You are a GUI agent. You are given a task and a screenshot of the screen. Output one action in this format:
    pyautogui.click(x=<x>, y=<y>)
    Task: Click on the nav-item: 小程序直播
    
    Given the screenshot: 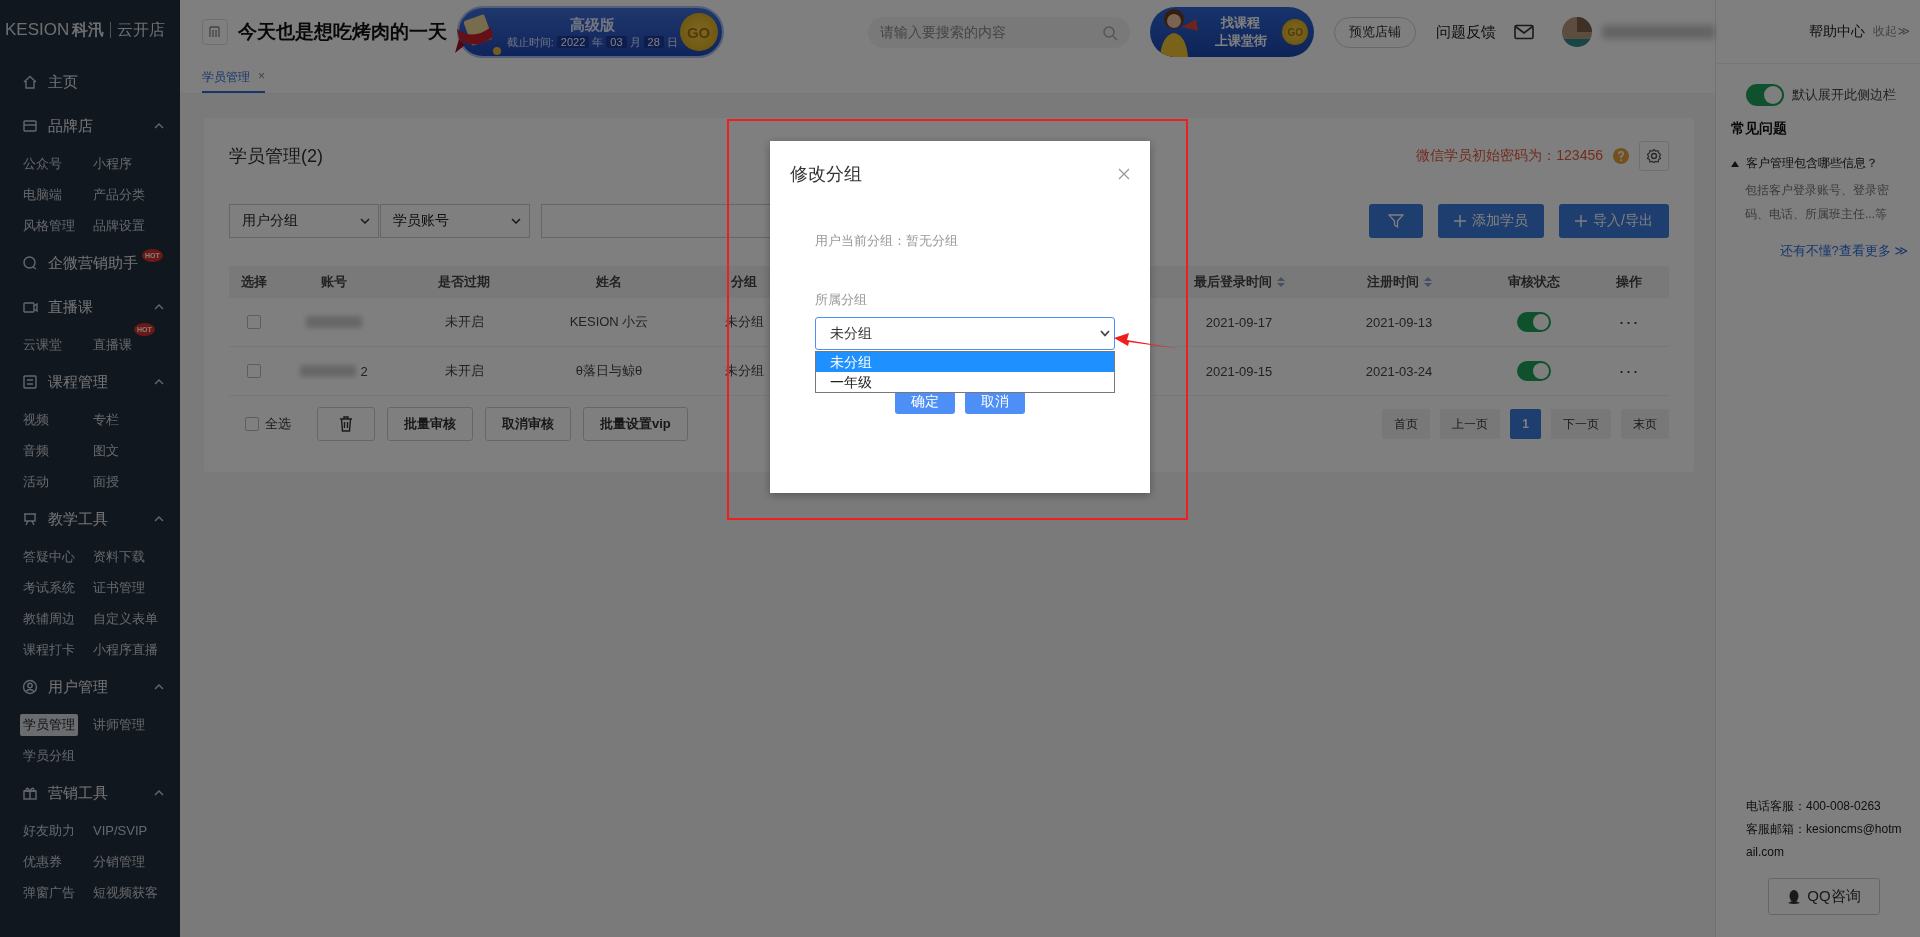 What is the action you would take?
    pyautogui.click(x=125, y=649)
    